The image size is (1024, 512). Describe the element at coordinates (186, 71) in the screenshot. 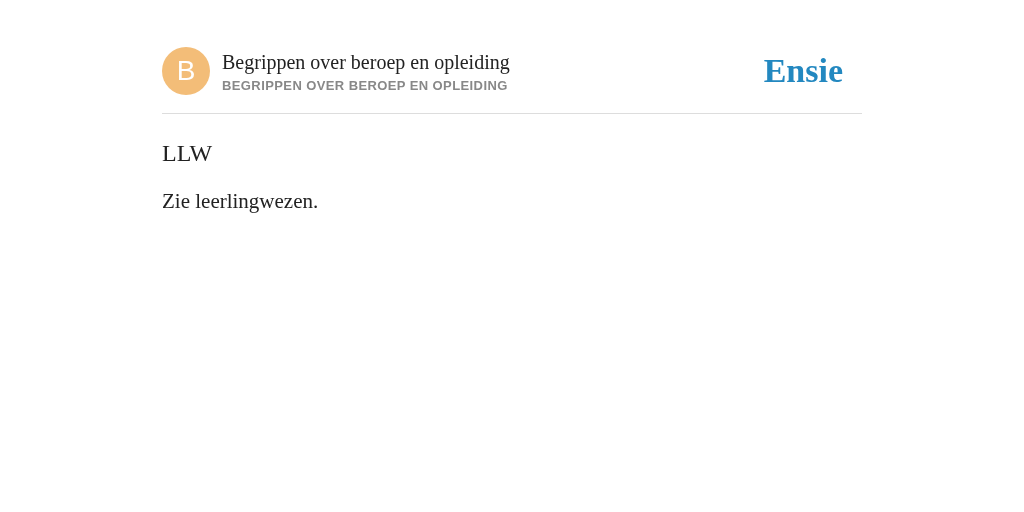

I see `avatar: B` at that location.